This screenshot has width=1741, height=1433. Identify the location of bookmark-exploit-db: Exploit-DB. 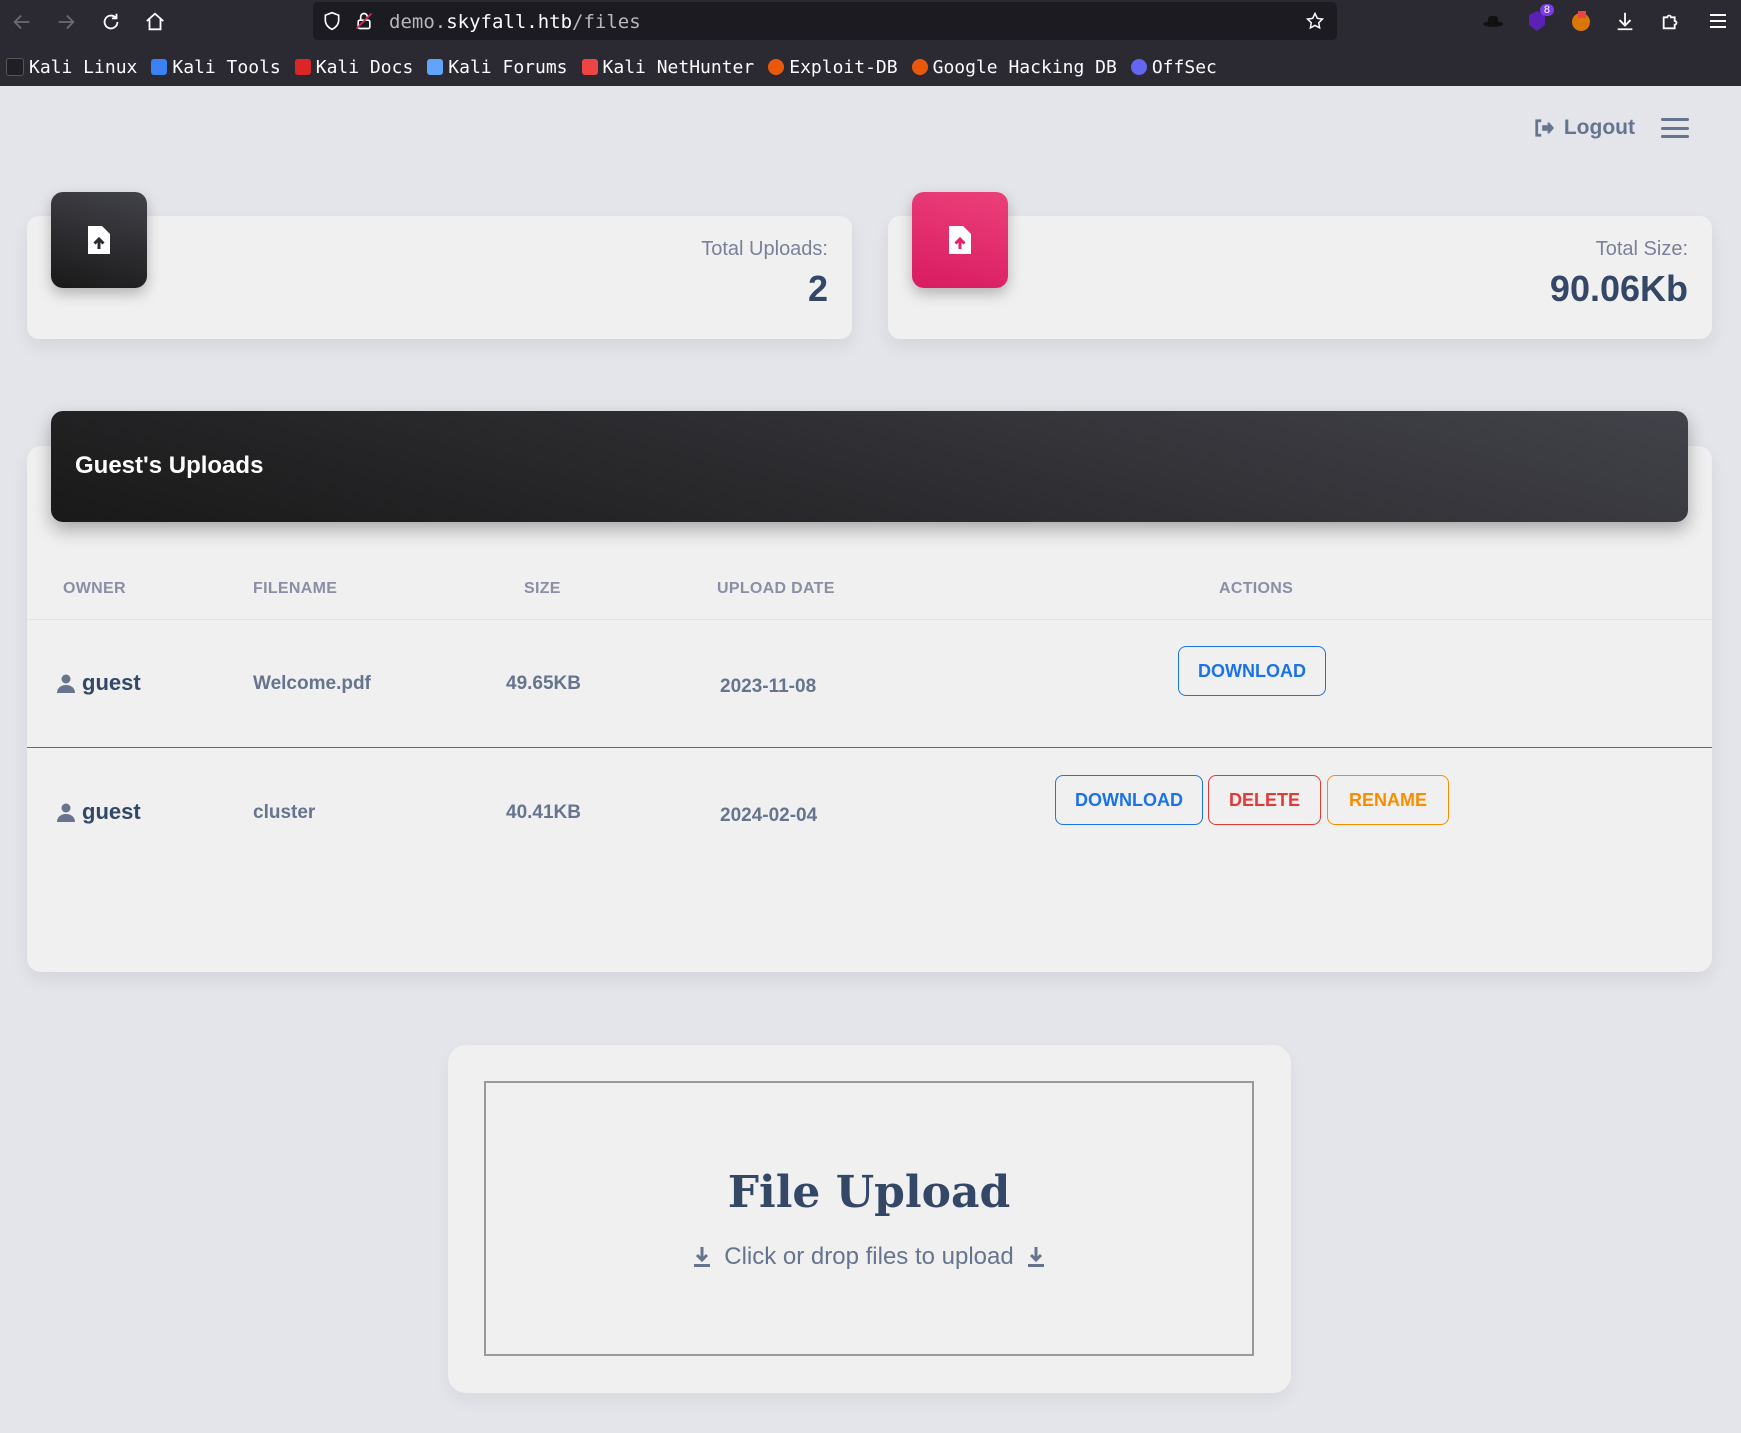
(833, 67).